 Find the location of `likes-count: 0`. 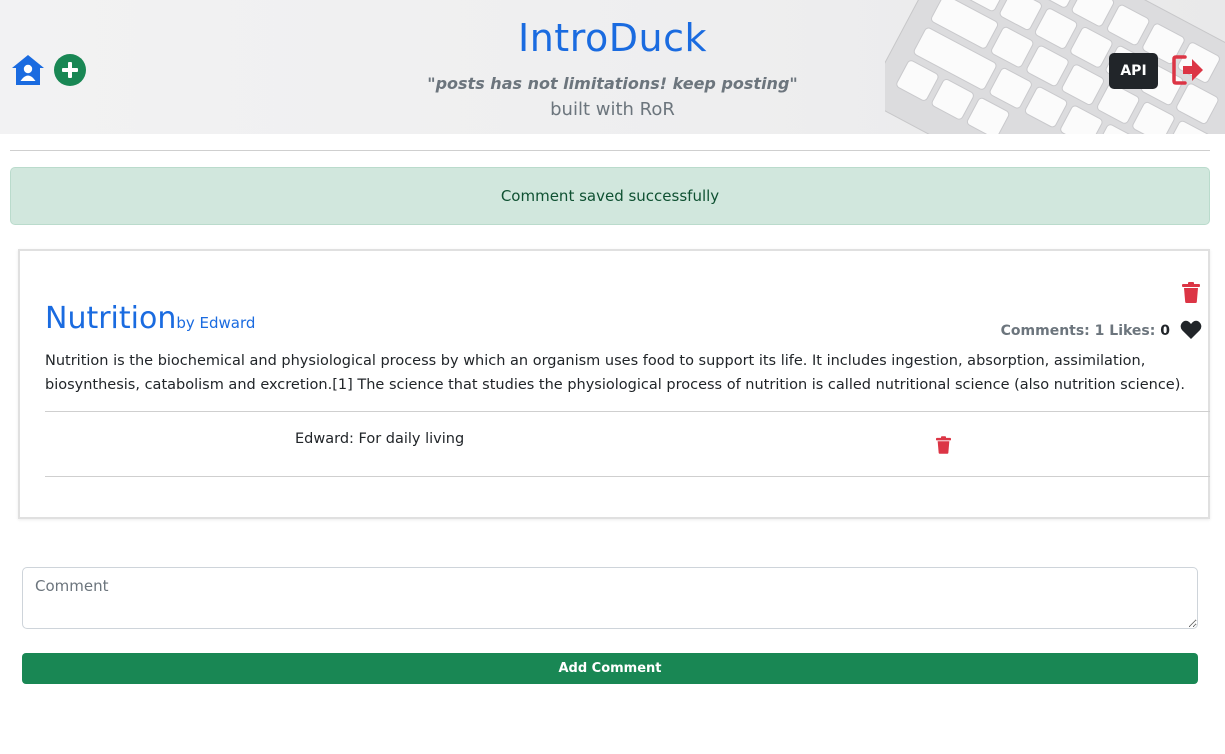

likes-count: 0 is located at coordinates (1165, 331).